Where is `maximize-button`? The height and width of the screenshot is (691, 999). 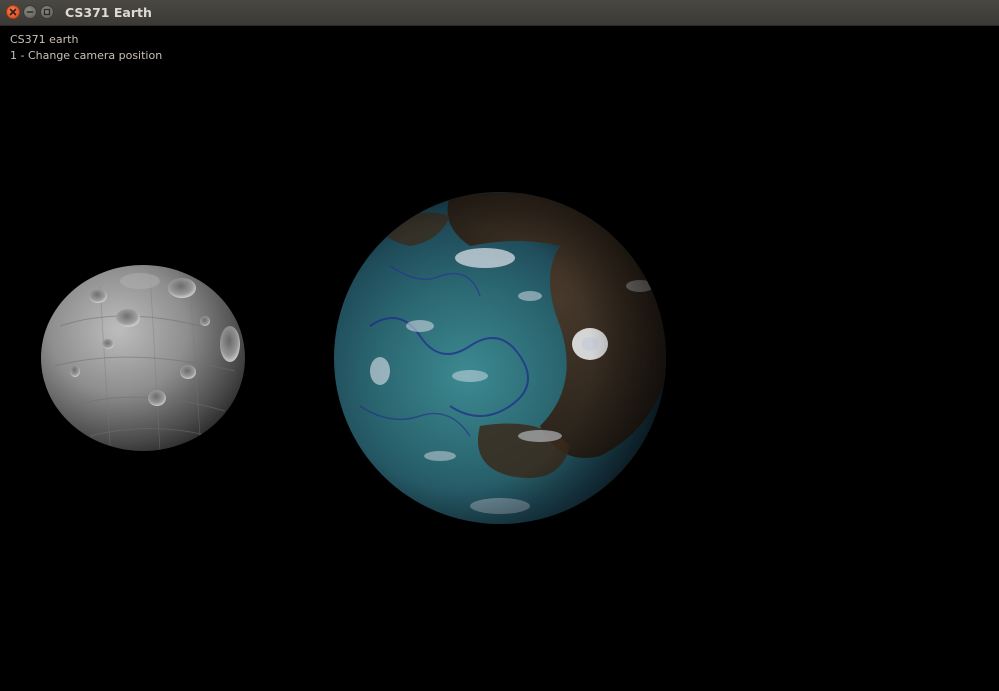
maximize-button is located at coordinates (47, 12).